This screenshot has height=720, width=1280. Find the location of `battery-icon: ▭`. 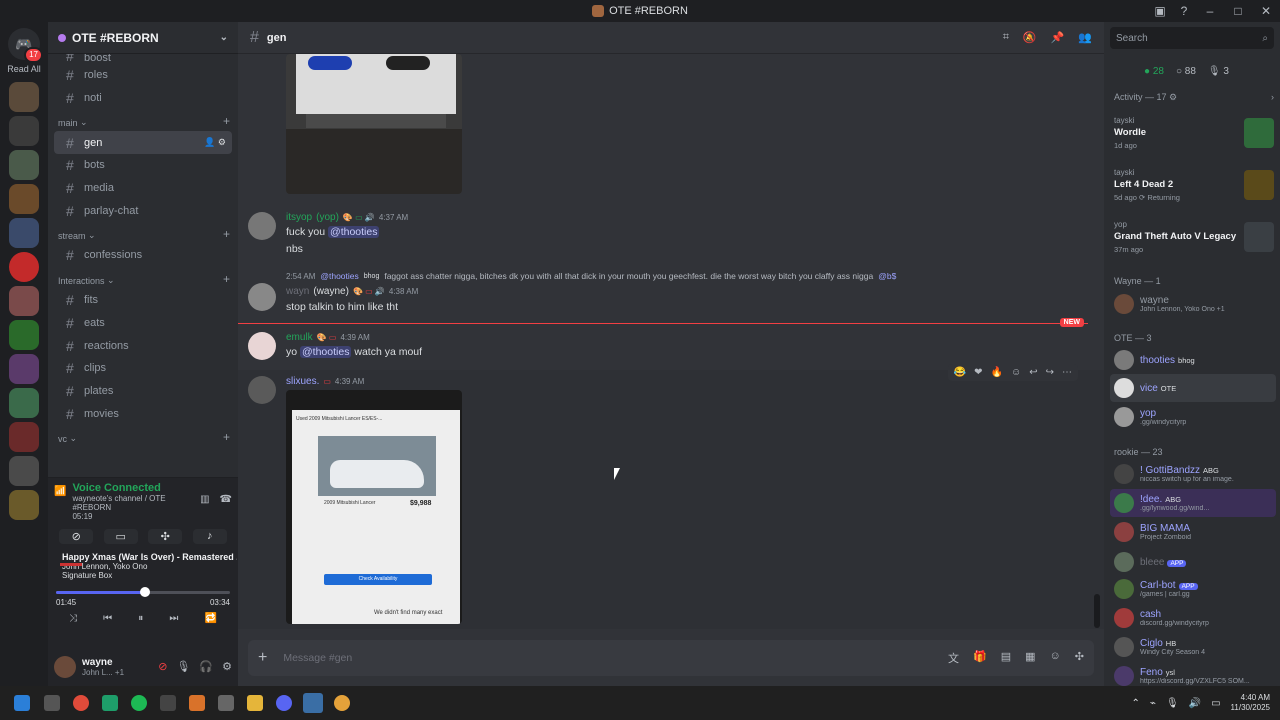

battery-icon: ▭ is located at coordinates (1215, 703).